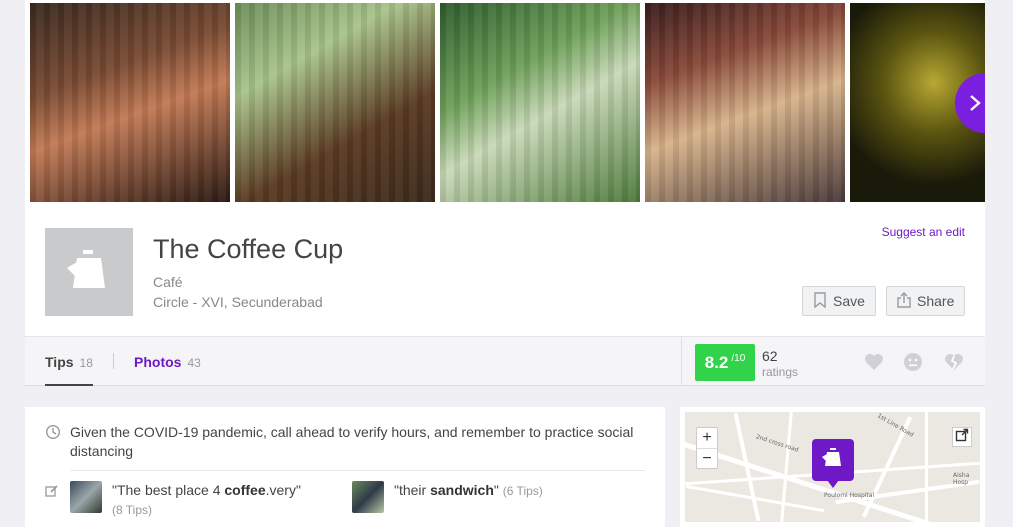 Image resolution: width=1013 pixels, height=527 pixels. I want to click on tip-keyword: sandwich, so click(462, 490).